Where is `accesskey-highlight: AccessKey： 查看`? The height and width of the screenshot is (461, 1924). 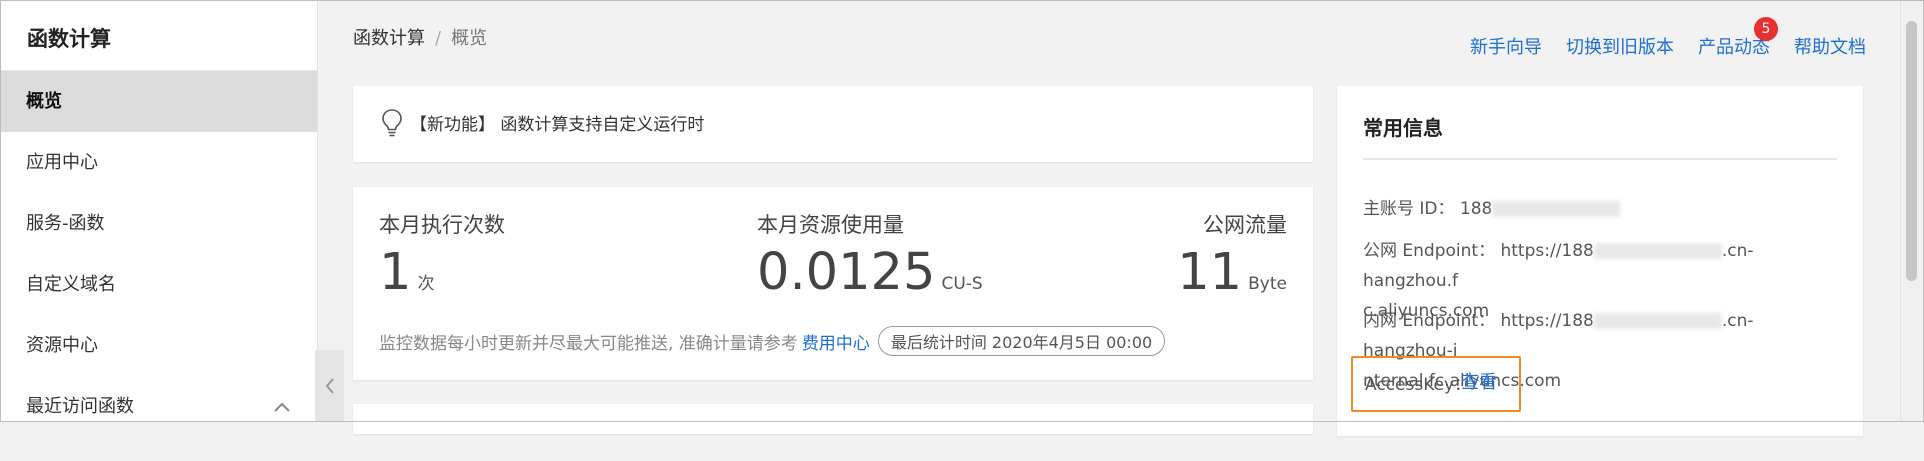 accesskey-highlight: AccessKey： 查看 is located at coordinates (1436, 384).